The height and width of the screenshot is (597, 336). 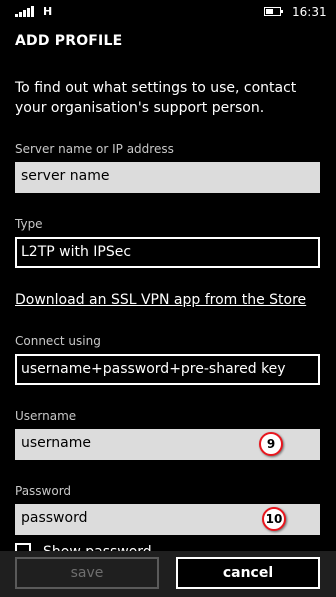 I want to click on callout-marker-9: 9, so click(x=271, y=444).